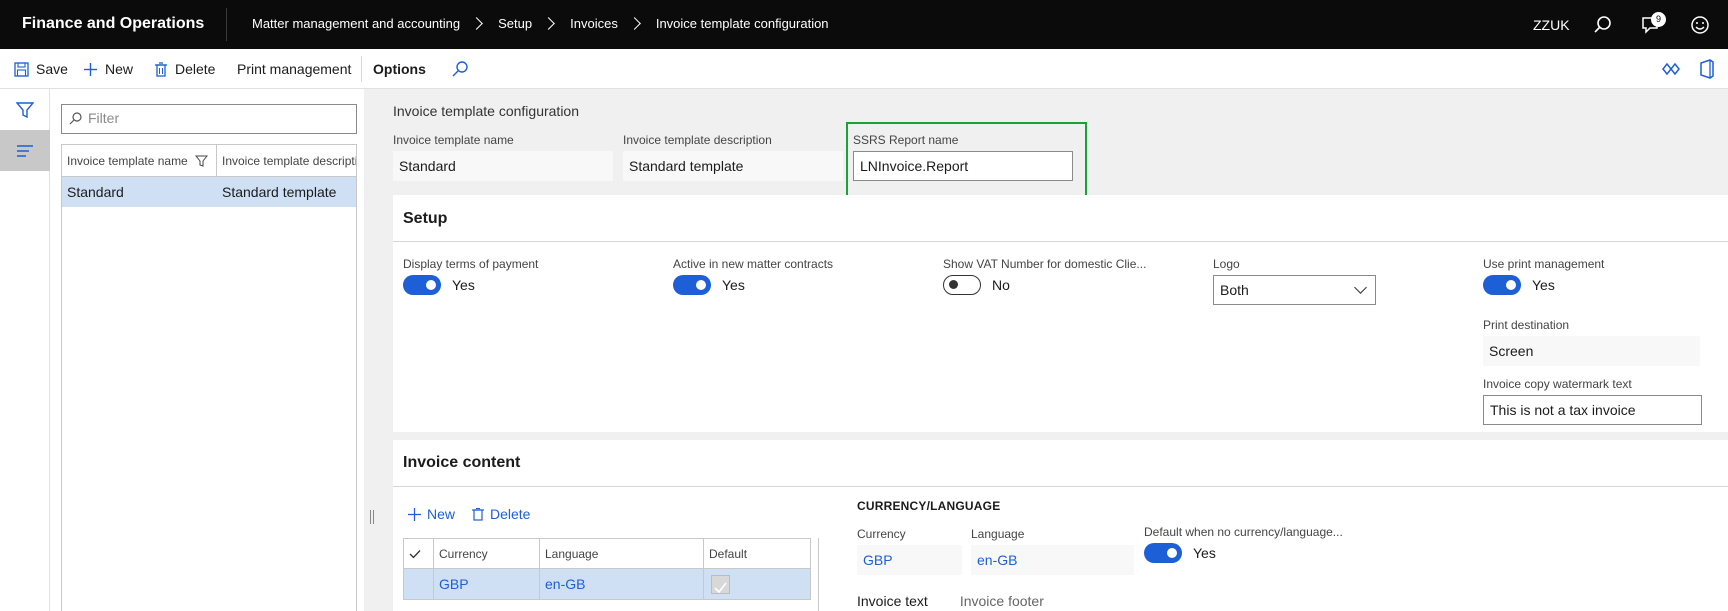 This screenshot has width=1728, height=611. Describe the element at coordinates (195, 69) in the screenshot. I see `delete-label: Delete` at that location.